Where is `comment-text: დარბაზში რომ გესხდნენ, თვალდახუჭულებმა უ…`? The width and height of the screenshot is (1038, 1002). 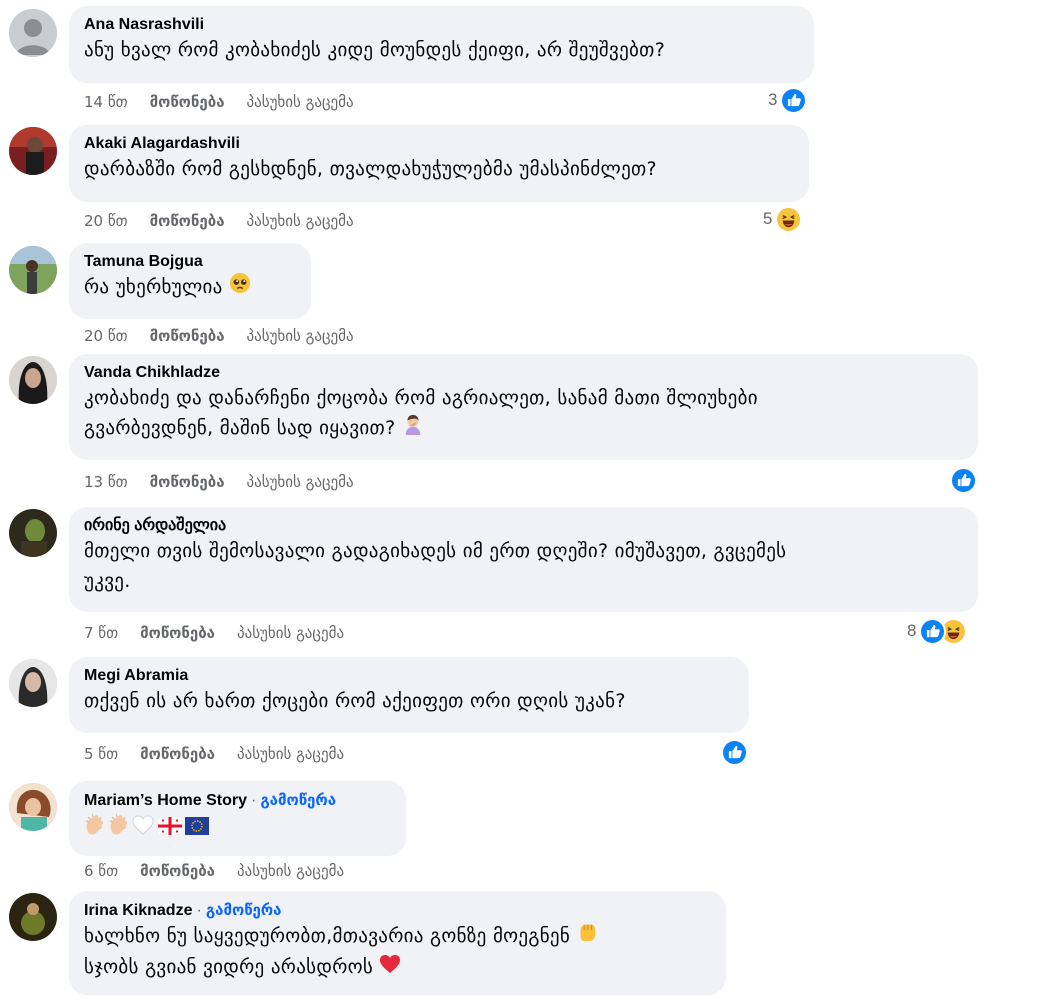
comment-text: დარბაზში რომ გესხდნენ, თვალდახუჭულებმა უ… is located at coordinates (370, 169).